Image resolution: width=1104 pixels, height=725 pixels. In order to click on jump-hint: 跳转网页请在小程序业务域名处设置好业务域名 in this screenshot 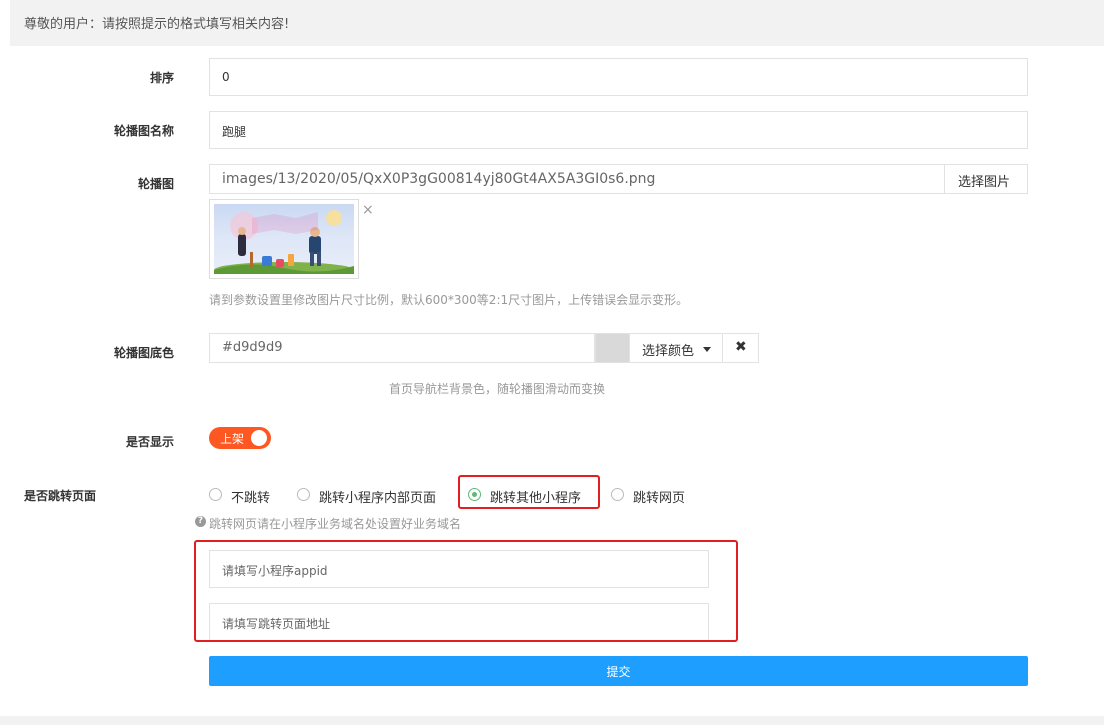, I will do `click(335, 524)`.